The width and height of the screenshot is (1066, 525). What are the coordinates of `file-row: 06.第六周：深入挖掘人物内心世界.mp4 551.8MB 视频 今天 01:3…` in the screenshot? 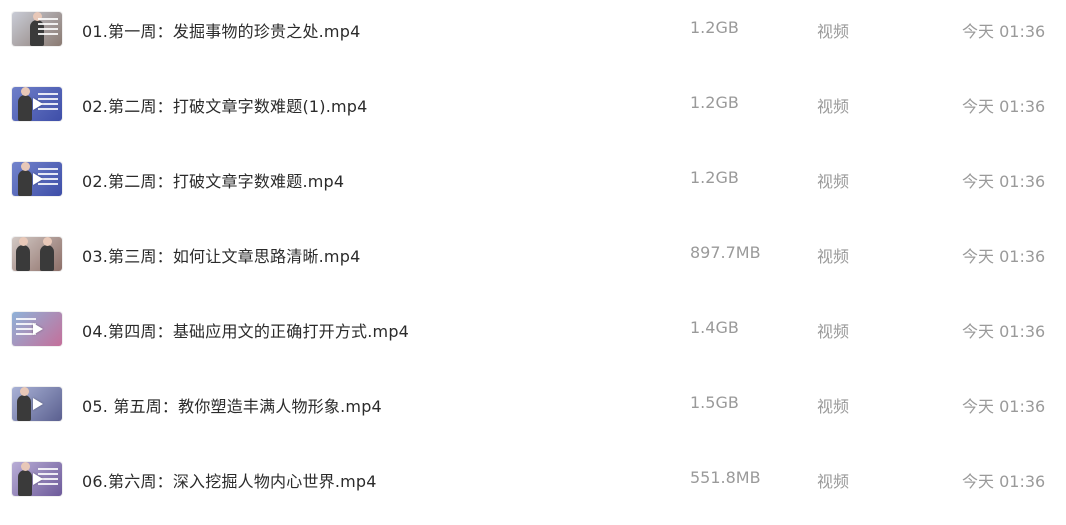 It's located at (533, 487).